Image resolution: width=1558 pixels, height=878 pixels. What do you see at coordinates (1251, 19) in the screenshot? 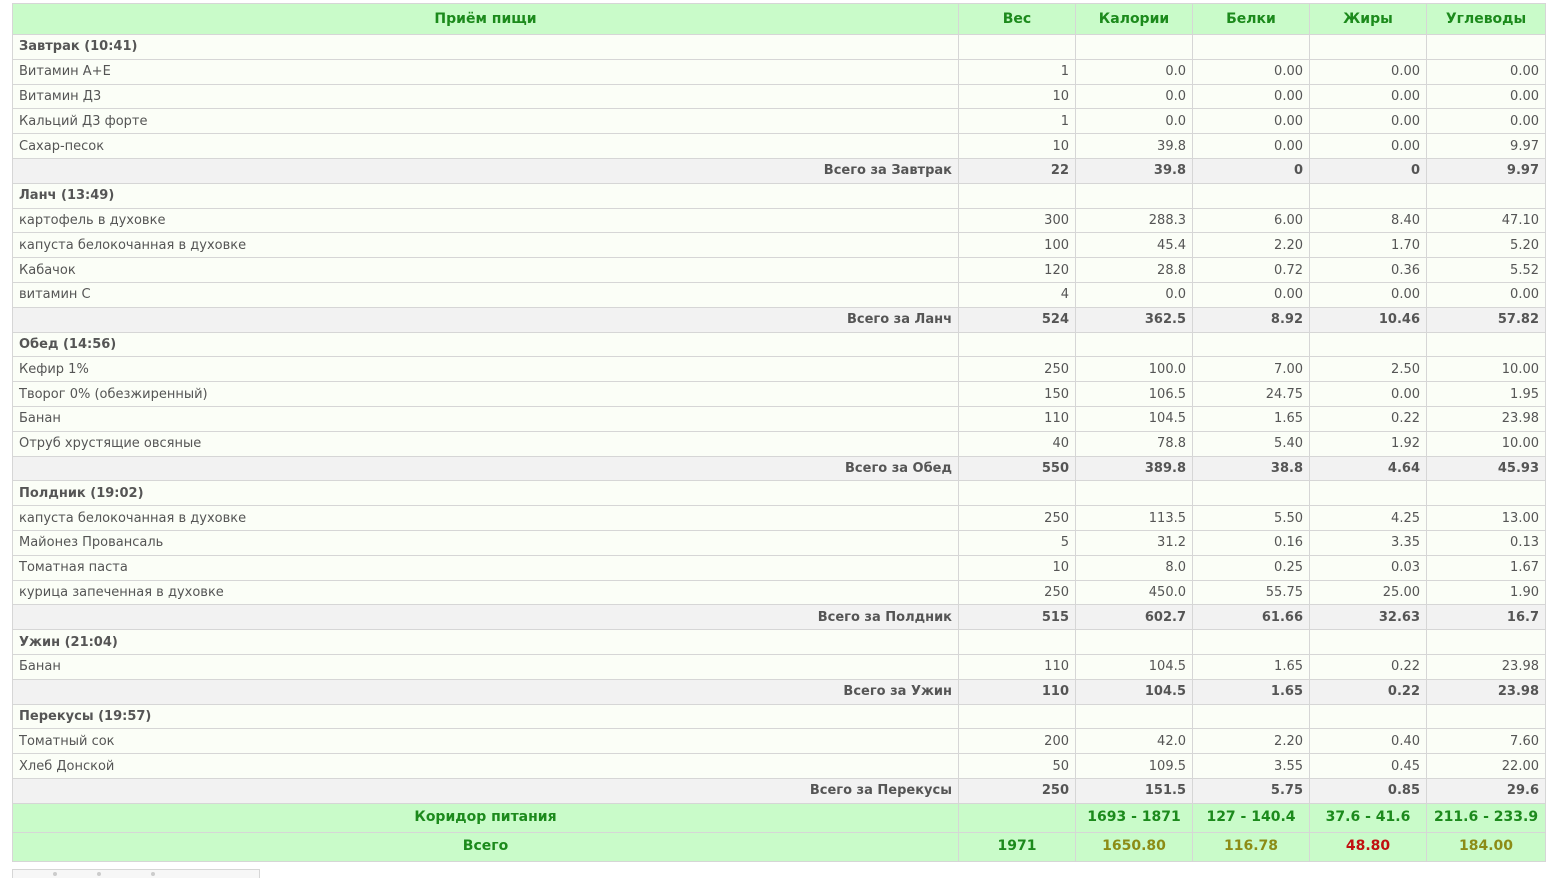
I see `header-proteins: Белки` at bounding box center [1251, 19].